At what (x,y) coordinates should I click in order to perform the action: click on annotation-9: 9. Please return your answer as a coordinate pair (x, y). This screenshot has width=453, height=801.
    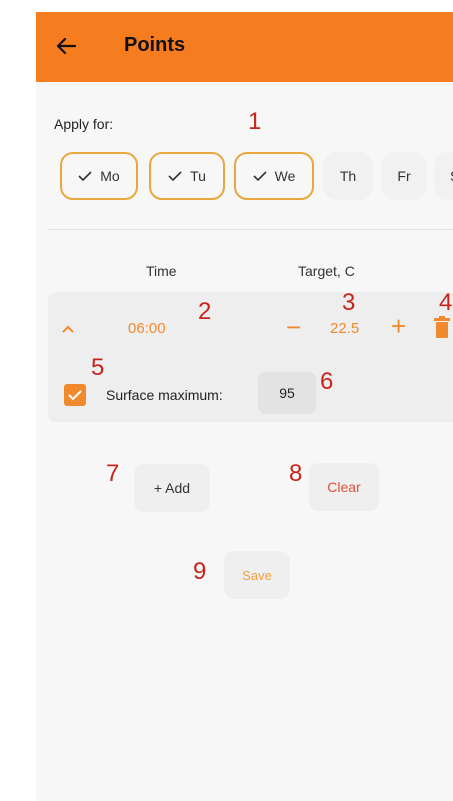
    Looking at the image, I should click on (200, 571).